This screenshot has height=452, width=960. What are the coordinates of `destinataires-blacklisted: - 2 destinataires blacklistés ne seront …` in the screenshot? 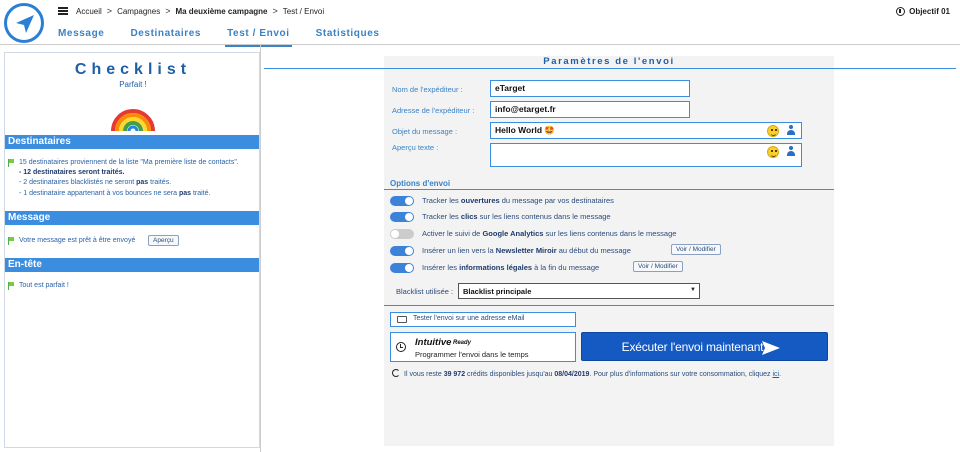 It's located at (95, 182).